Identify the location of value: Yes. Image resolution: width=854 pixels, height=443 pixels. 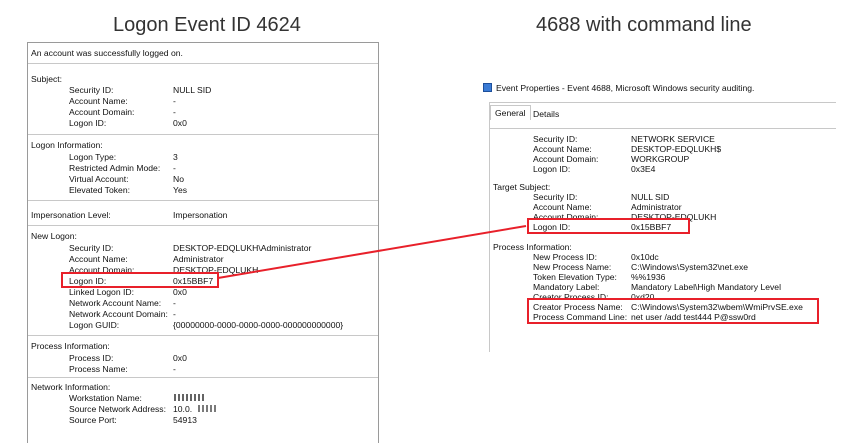
(180, 190).